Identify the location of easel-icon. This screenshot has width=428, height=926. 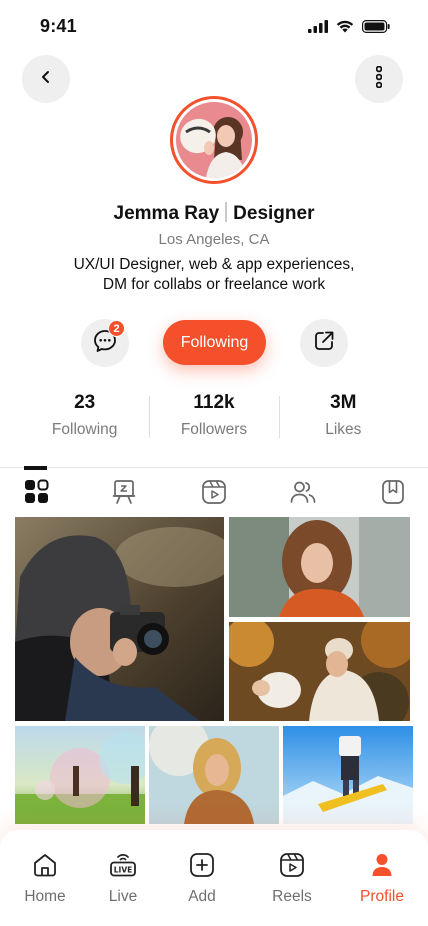
(124, 494).